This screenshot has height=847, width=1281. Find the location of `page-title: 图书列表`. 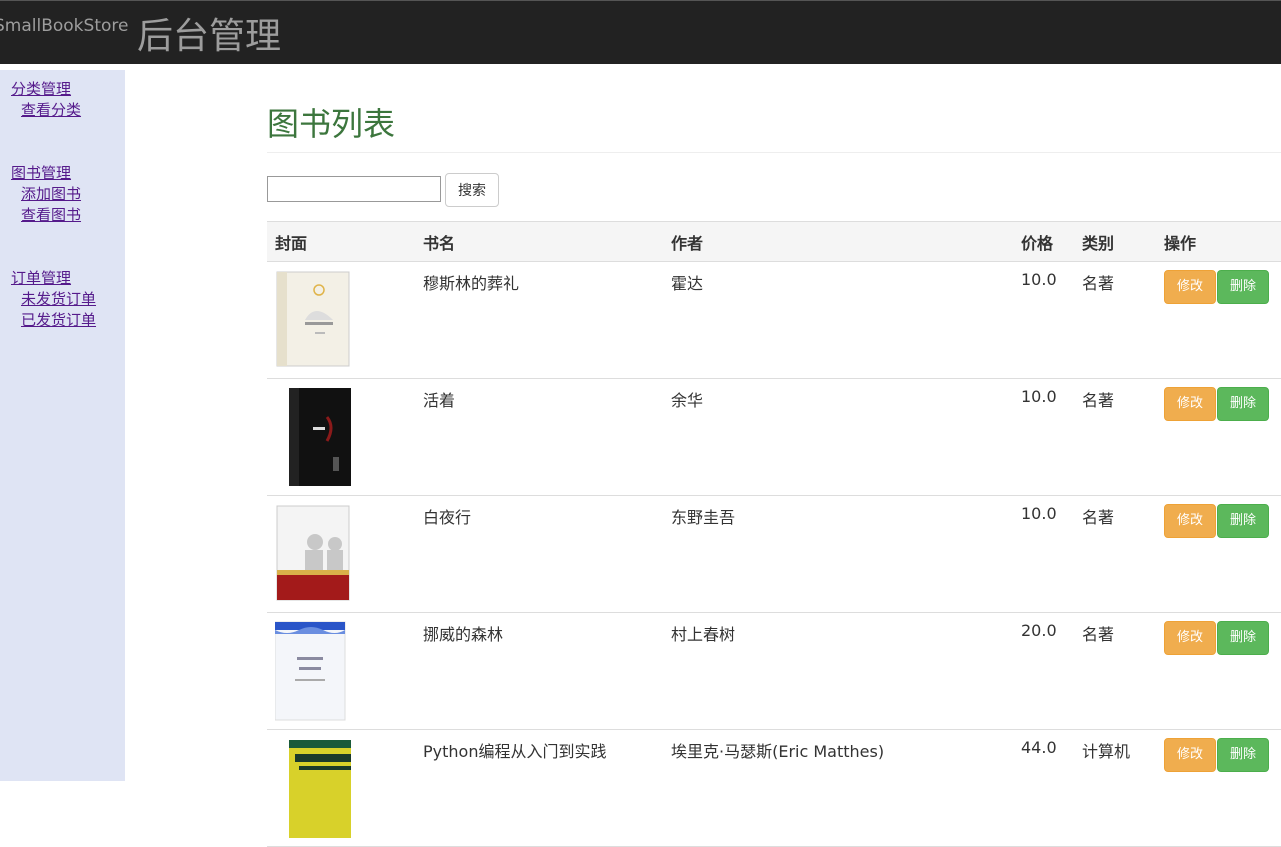

page-title: 图书列表 is located at coordinates (331, 124).